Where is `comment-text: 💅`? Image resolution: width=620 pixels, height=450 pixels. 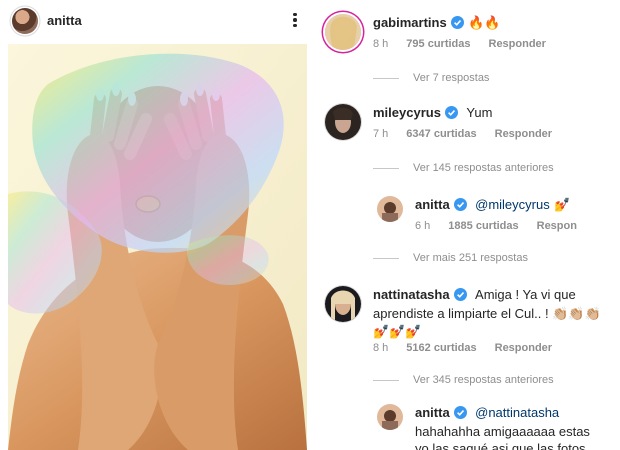 comment-text: 💅 is located at coordinates (562, 204).